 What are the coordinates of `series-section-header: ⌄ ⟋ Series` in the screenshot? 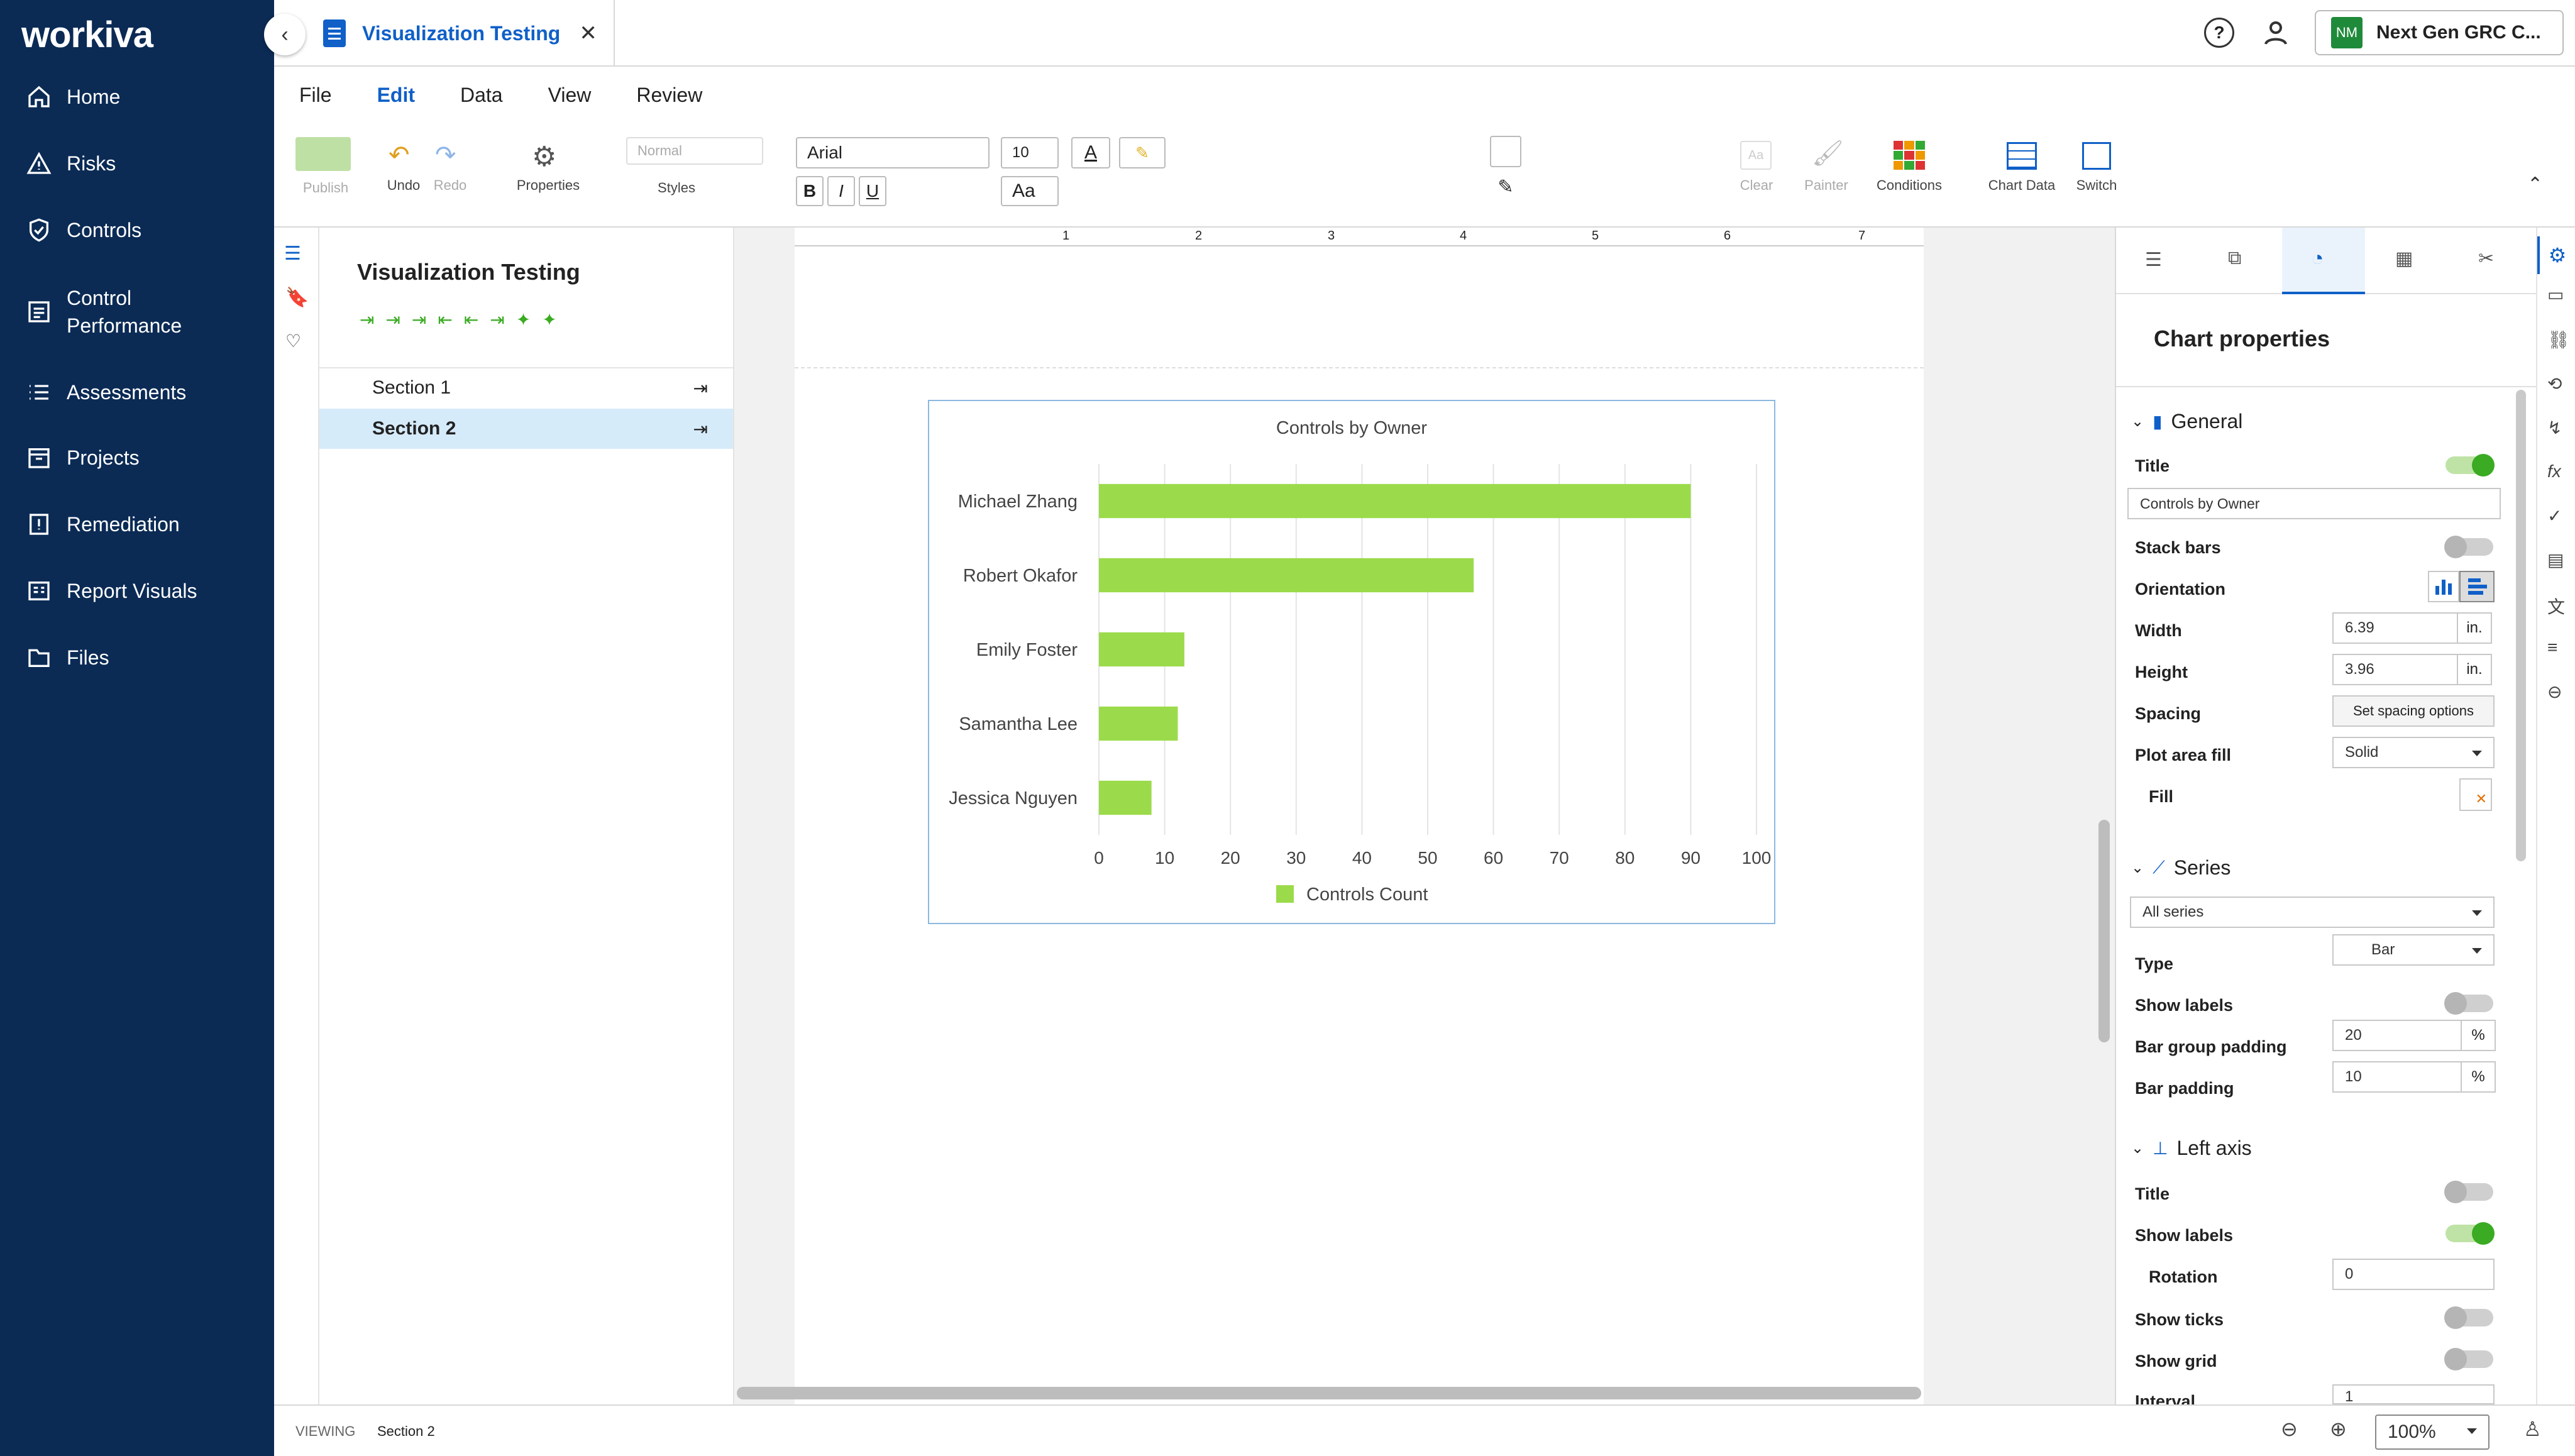 It's located at (2180, 868).